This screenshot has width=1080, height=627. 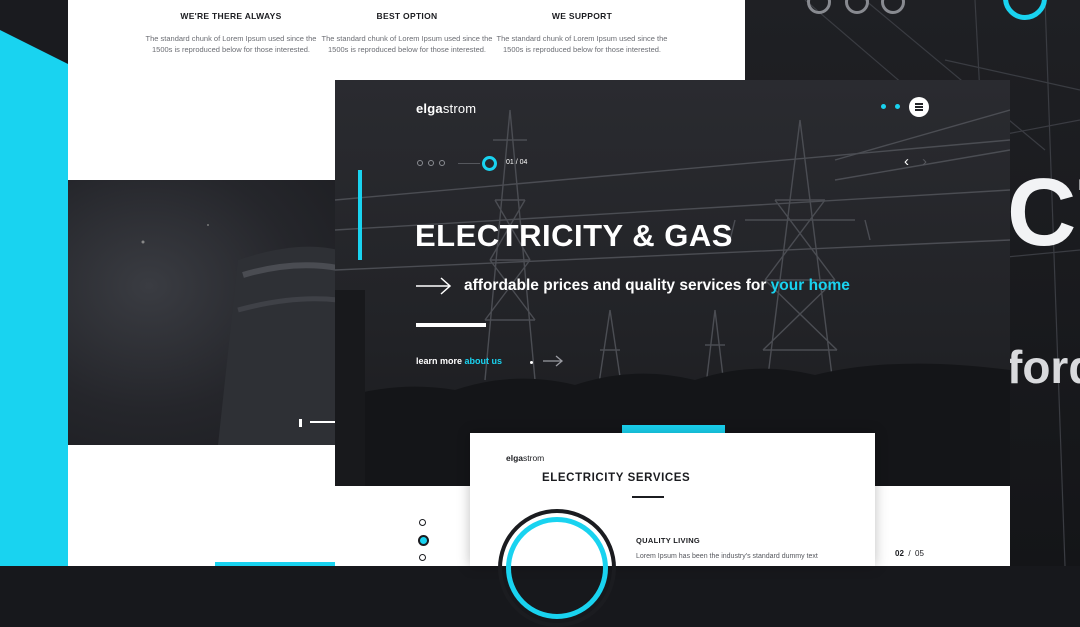 What do you see at coordinates (531, 362) in the screenshot?
I see `dot-icon` at bounding box center [531, 362].